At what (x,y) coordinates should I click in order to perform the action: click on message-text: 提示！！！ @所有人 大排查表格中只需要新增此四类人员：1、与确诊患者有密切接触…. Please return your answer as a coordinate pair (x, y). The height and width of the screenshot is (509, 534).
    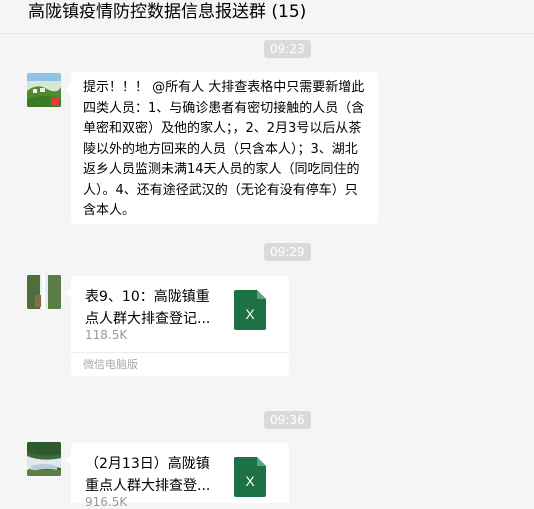
    Looking at the image, I should click on (224, 149).